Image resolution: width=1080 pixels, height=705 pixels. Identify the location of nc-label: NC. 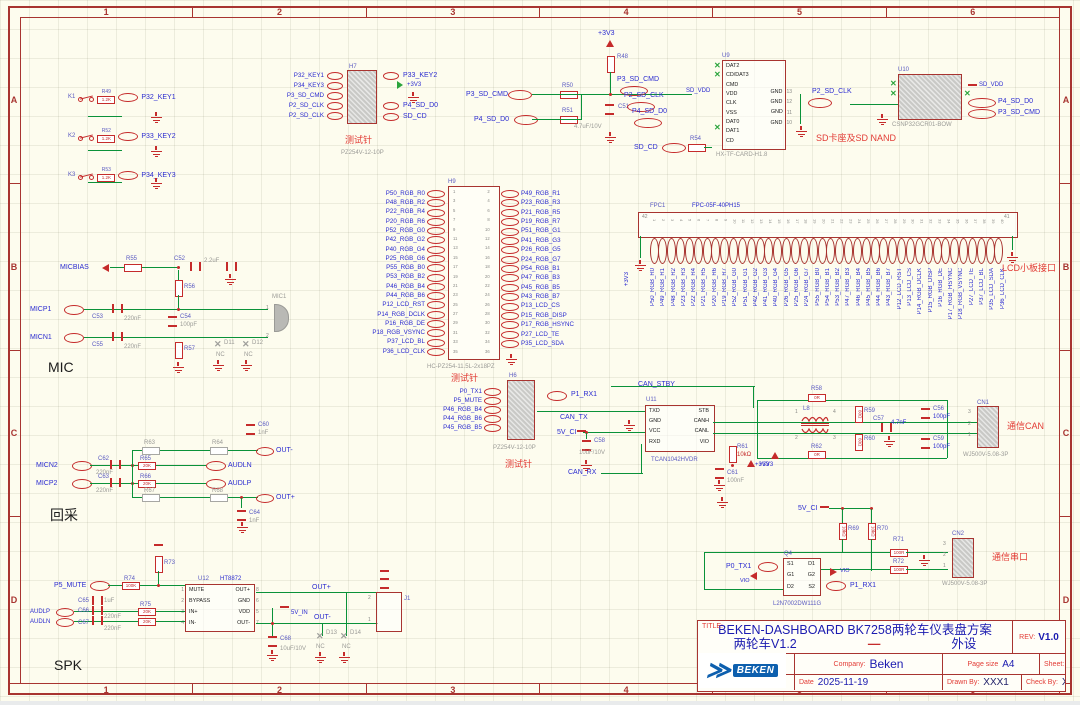
(320, 647).